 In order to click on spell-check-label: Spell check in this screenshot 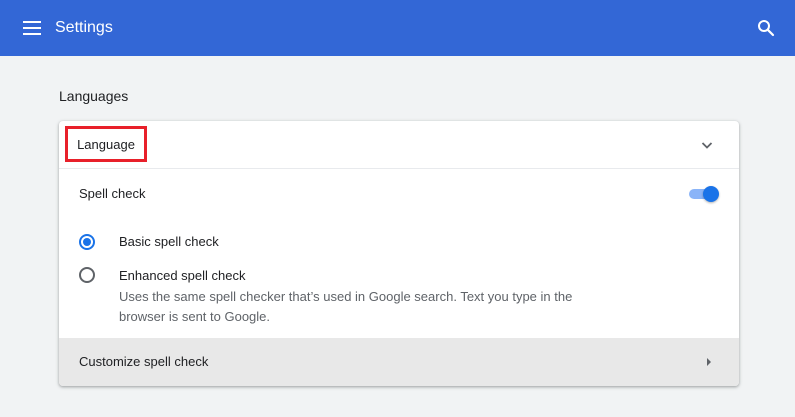, I will do `click(112, 193)`.